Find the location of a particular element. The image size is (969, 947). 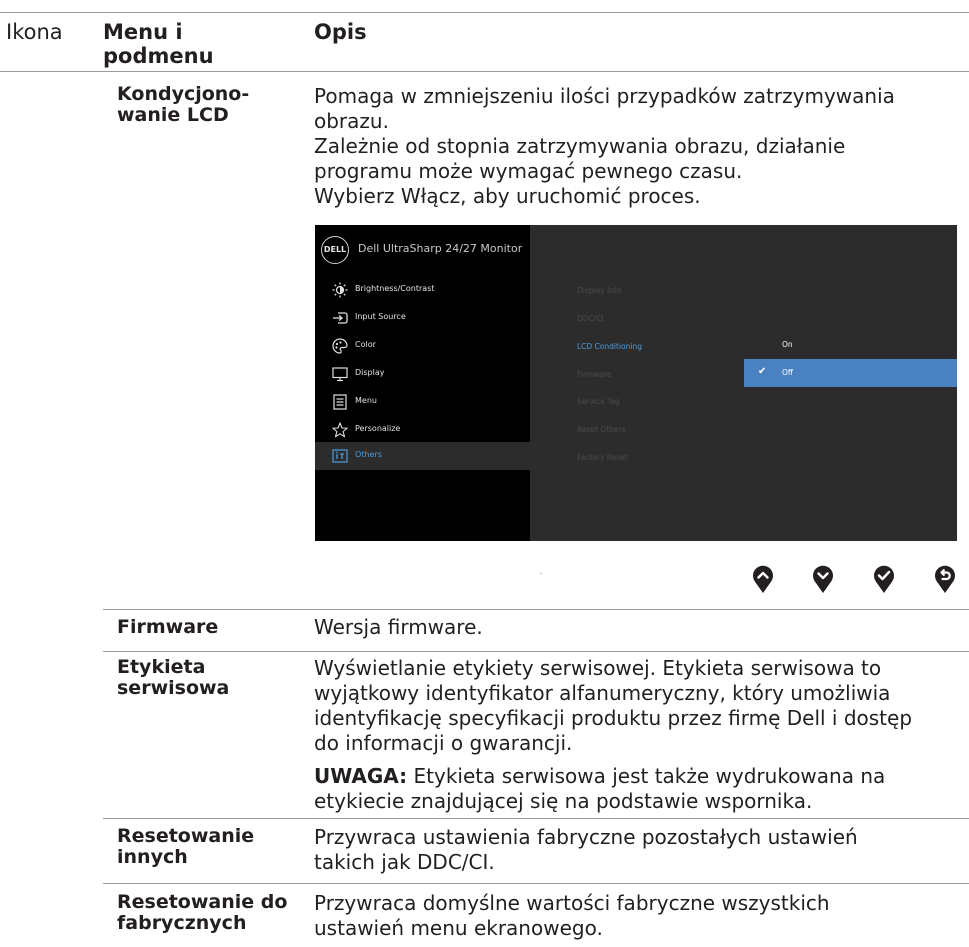

dell-logo: DELL is located at coordinates (335, 250).